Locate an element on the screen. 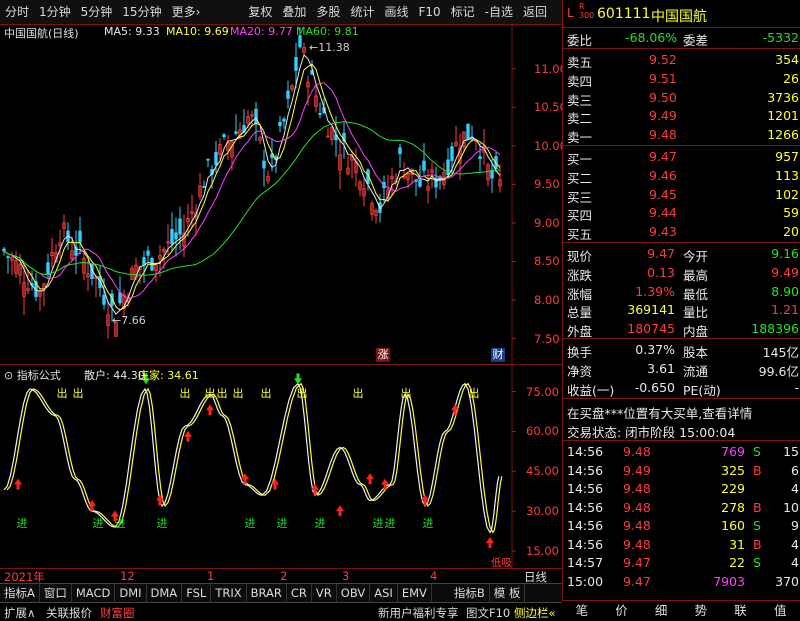 The image size is (800, 621). order-price: 9.51 is located at coordinates (663, 78).